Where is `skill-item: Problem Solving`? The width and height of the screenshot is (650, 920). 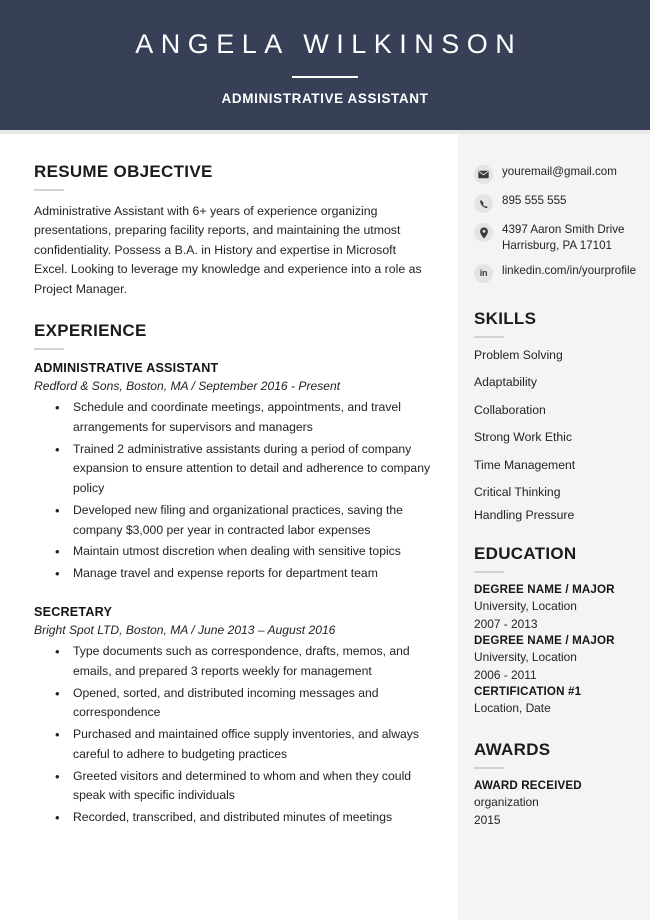
skill-item: Problem Solving is located at coordinates (518, 354).